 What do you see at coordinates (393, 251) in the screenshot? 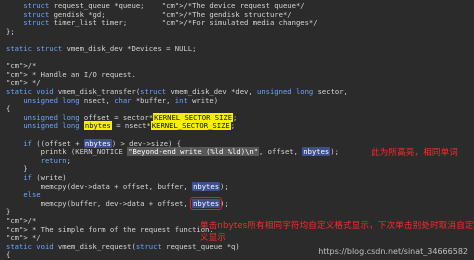
I see `watermark-url: https://blog.csdn.net/sinat_34666582` at bounding box center [393, 251].